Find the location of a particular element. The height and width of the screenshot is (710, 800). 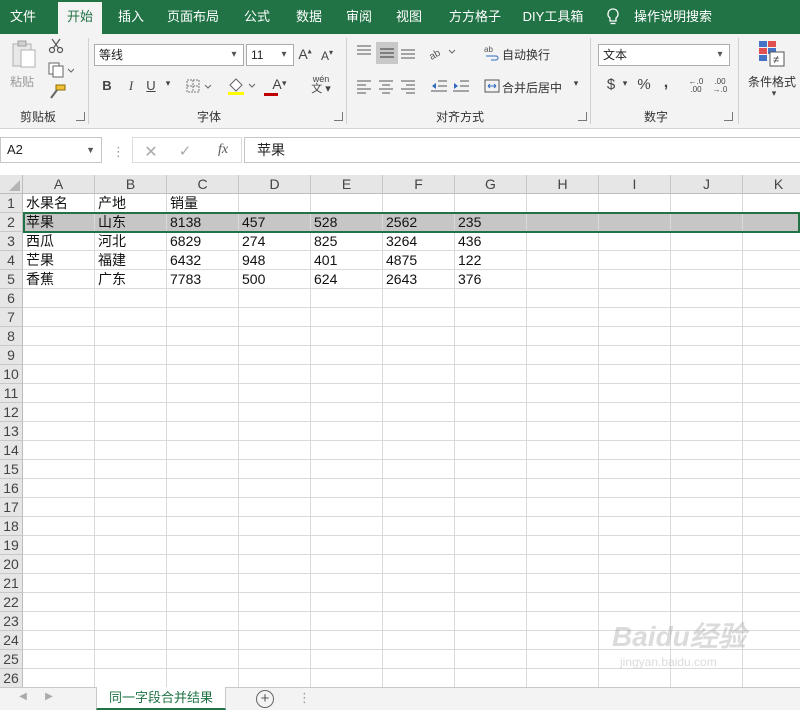

cell-f16 is located at coordinates (419, 488).